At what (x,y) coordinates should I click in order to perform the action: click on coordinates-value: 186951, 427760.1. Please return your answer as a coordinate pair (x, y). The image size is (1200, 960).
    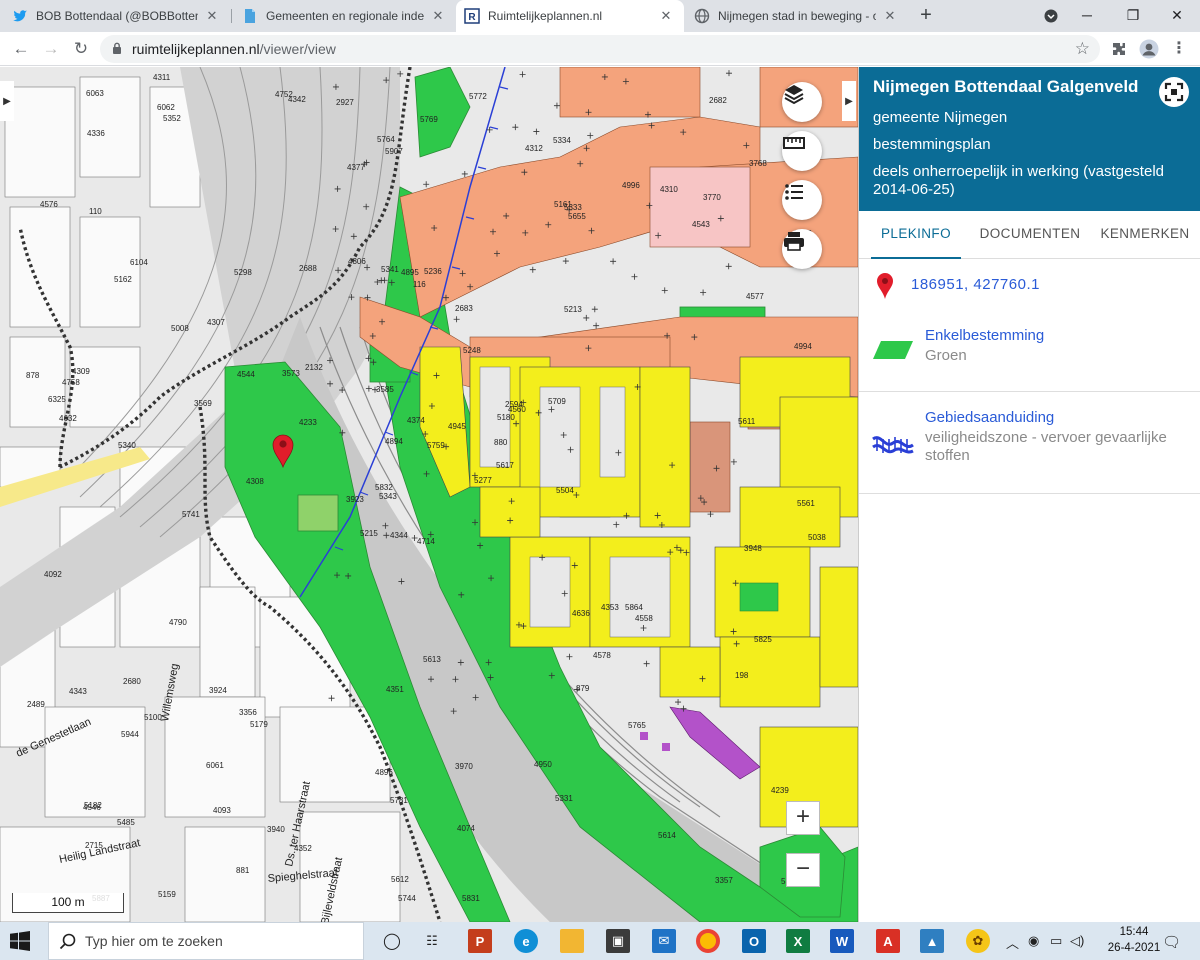
    Looking at the image, I should click on (975, 284).